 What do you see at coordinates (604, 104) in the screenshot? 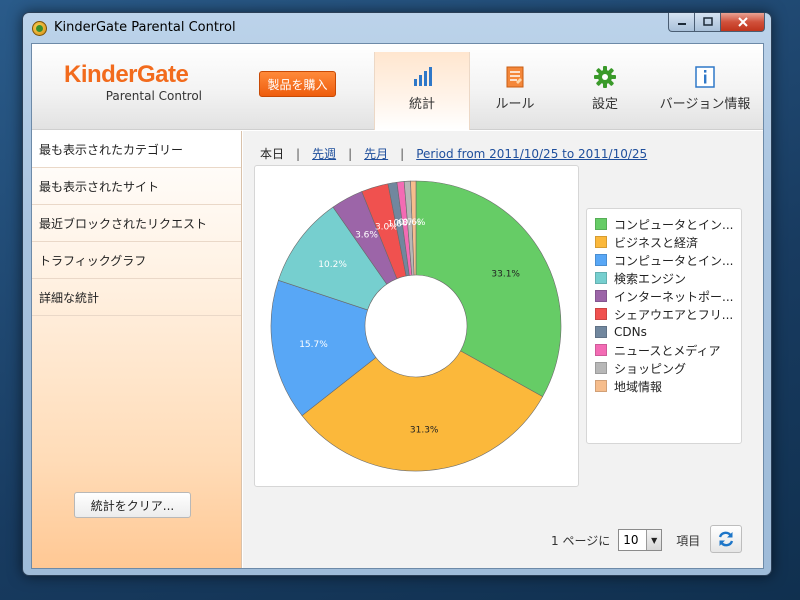
I see `tab-label: 設定` at bounding box center [604, 104].